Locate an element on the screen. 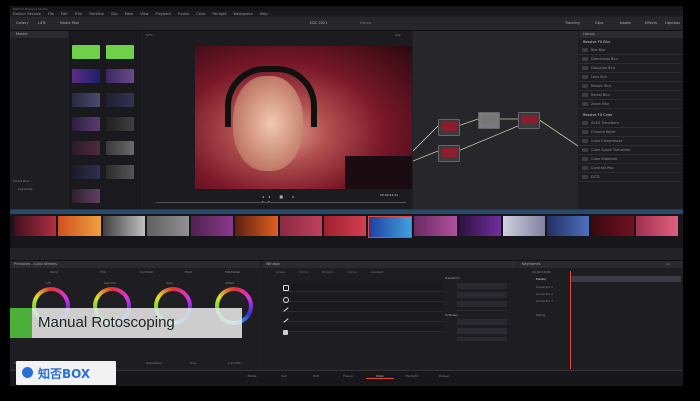 This screenshot has width=700, height=401. menu-item: DaVinci Resolve is located at coordinates (27, 14).